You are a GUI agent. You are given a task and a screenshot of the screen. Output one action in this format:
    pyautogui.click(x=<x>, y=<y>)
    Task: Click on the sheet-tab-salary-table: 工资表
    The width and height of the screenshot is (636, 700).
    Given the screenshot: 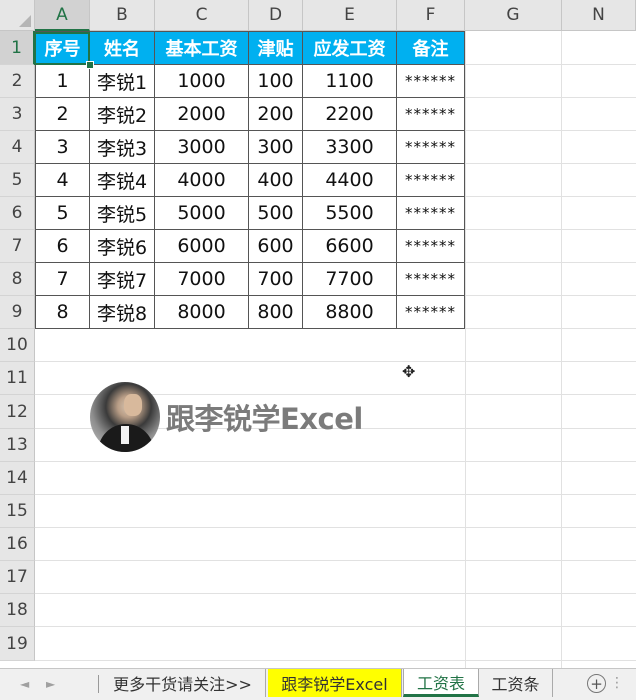 What is the action you would take?
    pyautogui.click(x=441, y=683)
    